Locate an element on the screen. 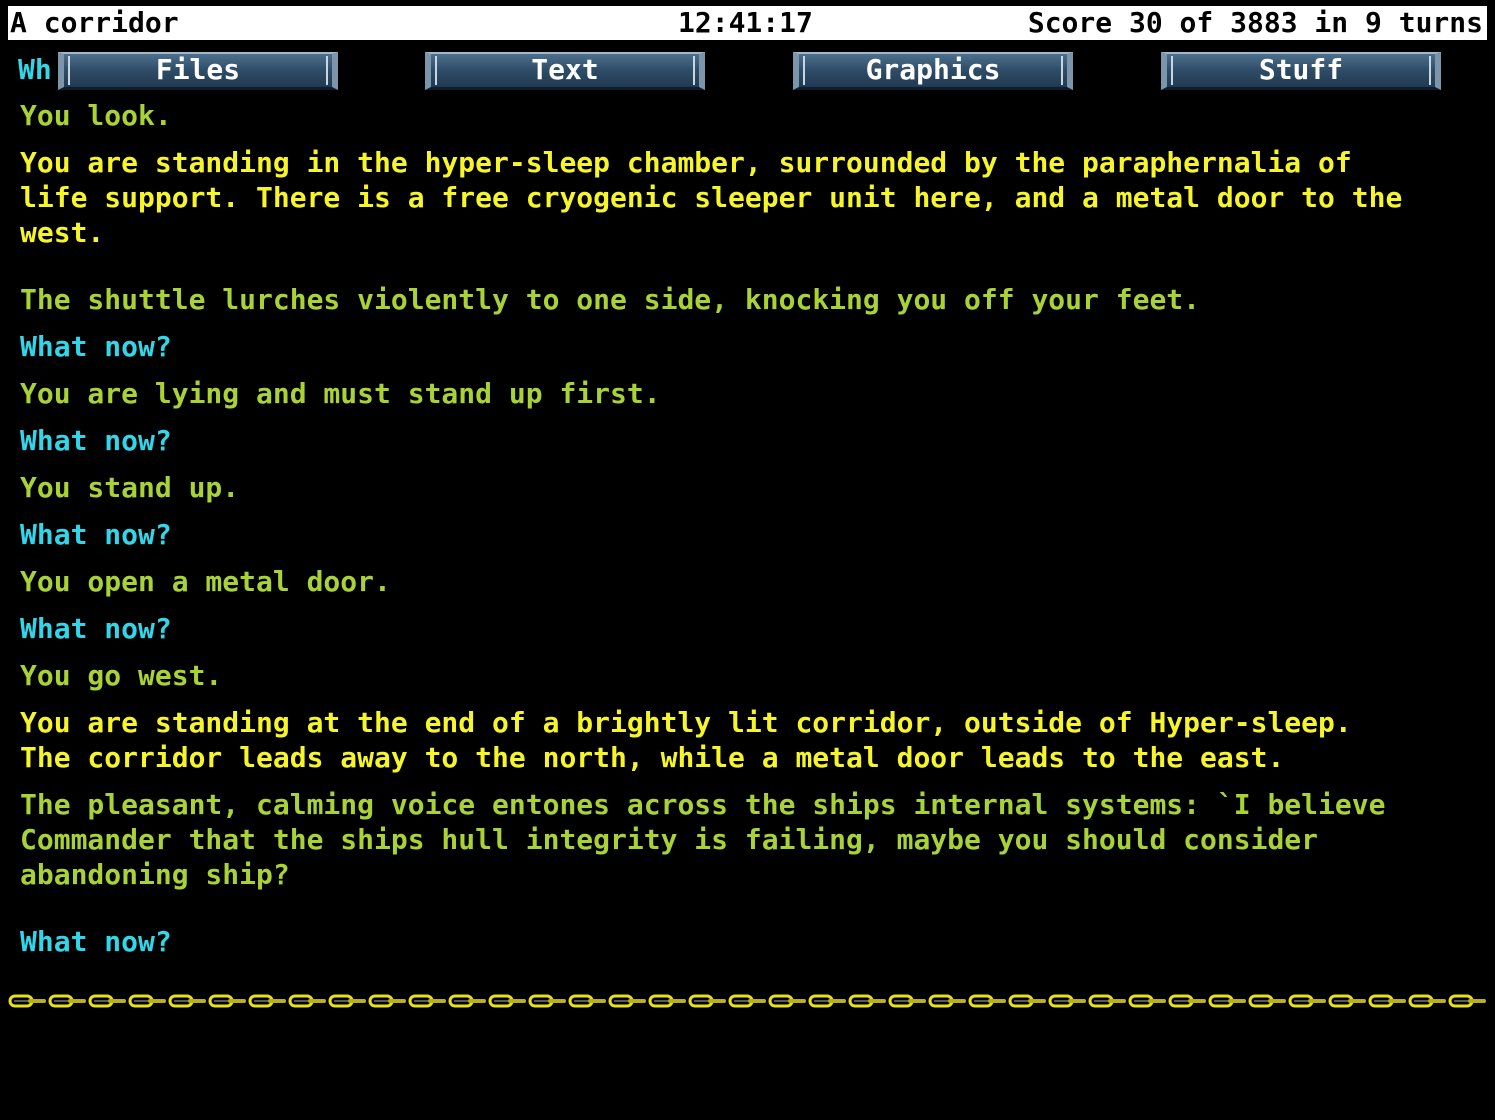 This screenshot has height=1120, width=1495. stuff-menu-button: Stuff is located at coordinates (1301, 71).